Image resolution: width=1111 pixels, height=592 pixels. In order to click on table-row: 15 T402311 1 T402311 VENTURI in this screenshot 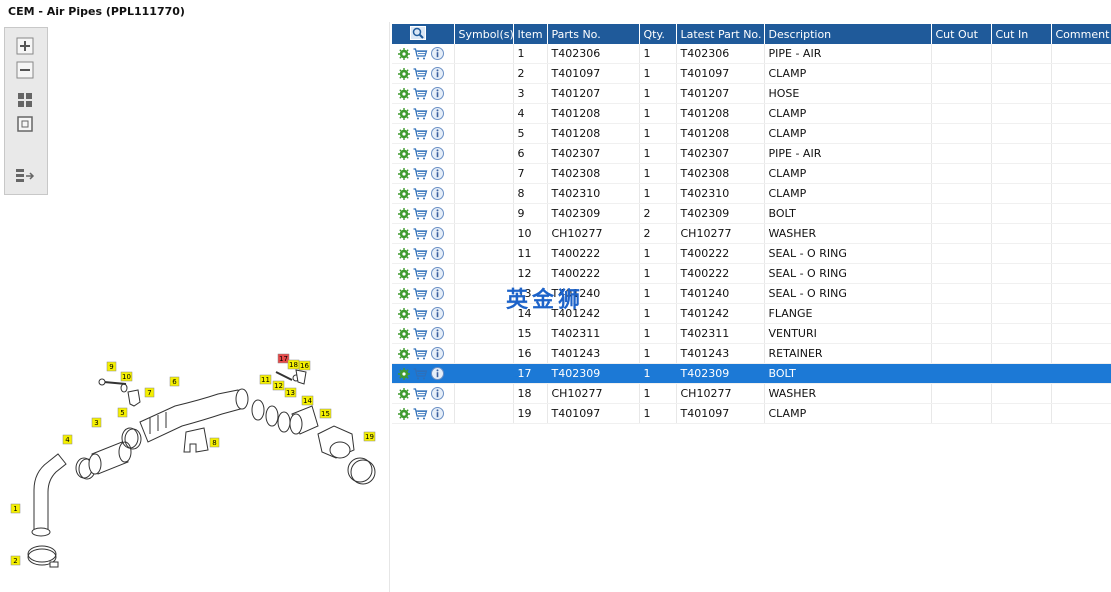, I will do `click(751, 333)`.